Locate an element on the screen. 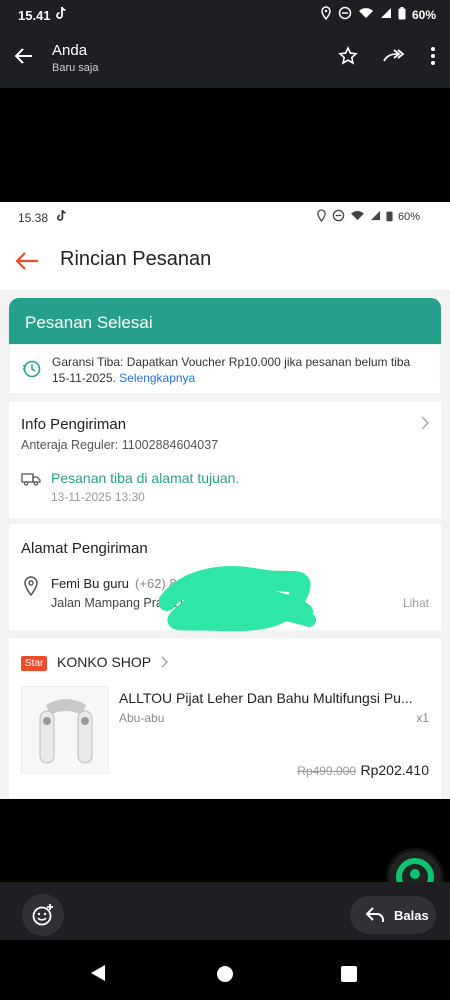 Image resolution: width=450 pixels, height=1000 pixels. redaction-scribble is located at coordinates (237, 599).